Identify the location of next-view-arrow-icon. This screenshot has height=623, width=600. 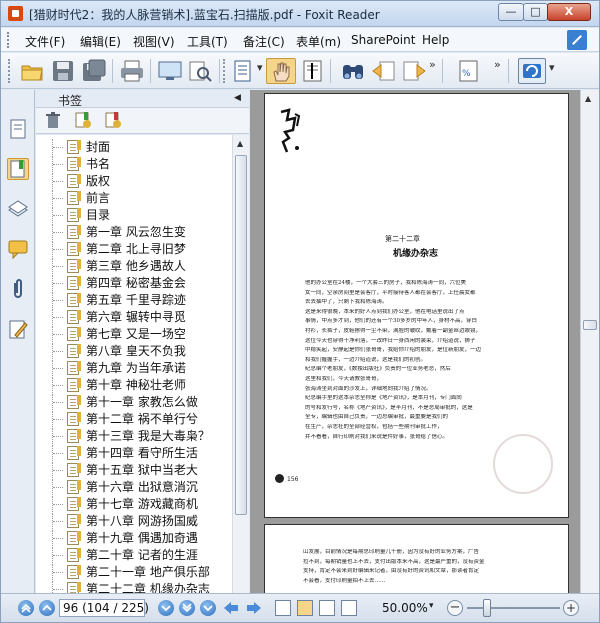
(254, 608).